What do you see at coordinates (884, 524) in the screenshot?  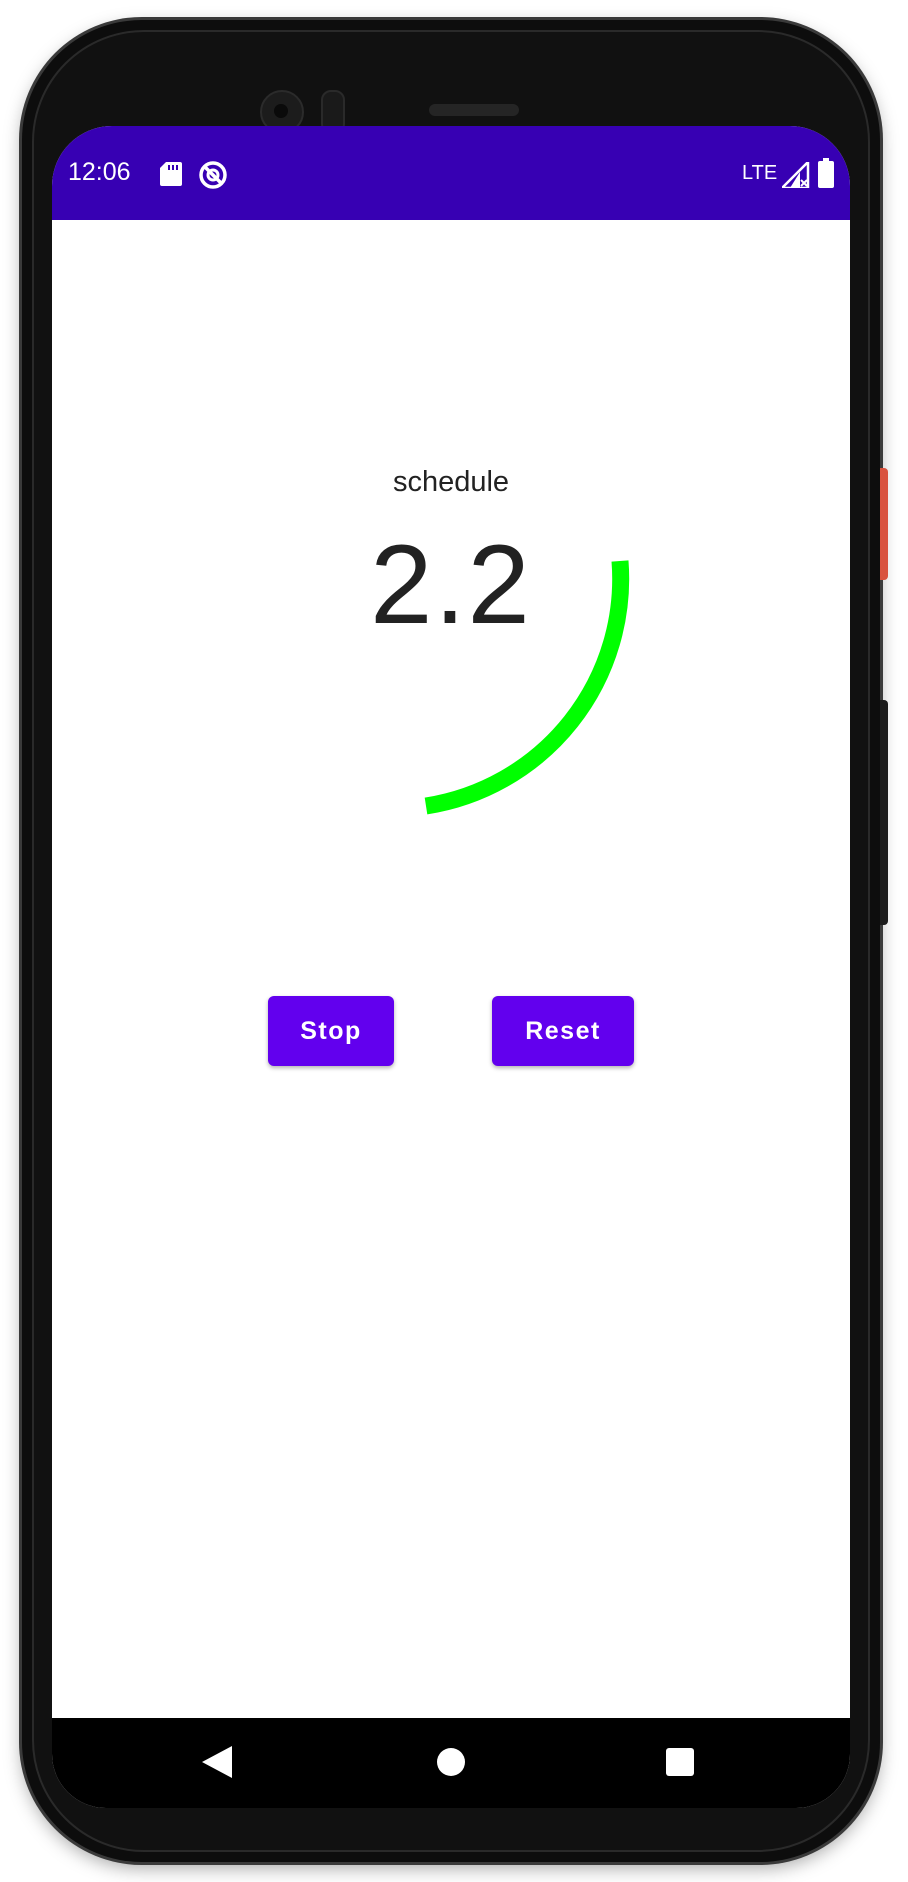 I see `power-button` at bounding box center [884, 524].